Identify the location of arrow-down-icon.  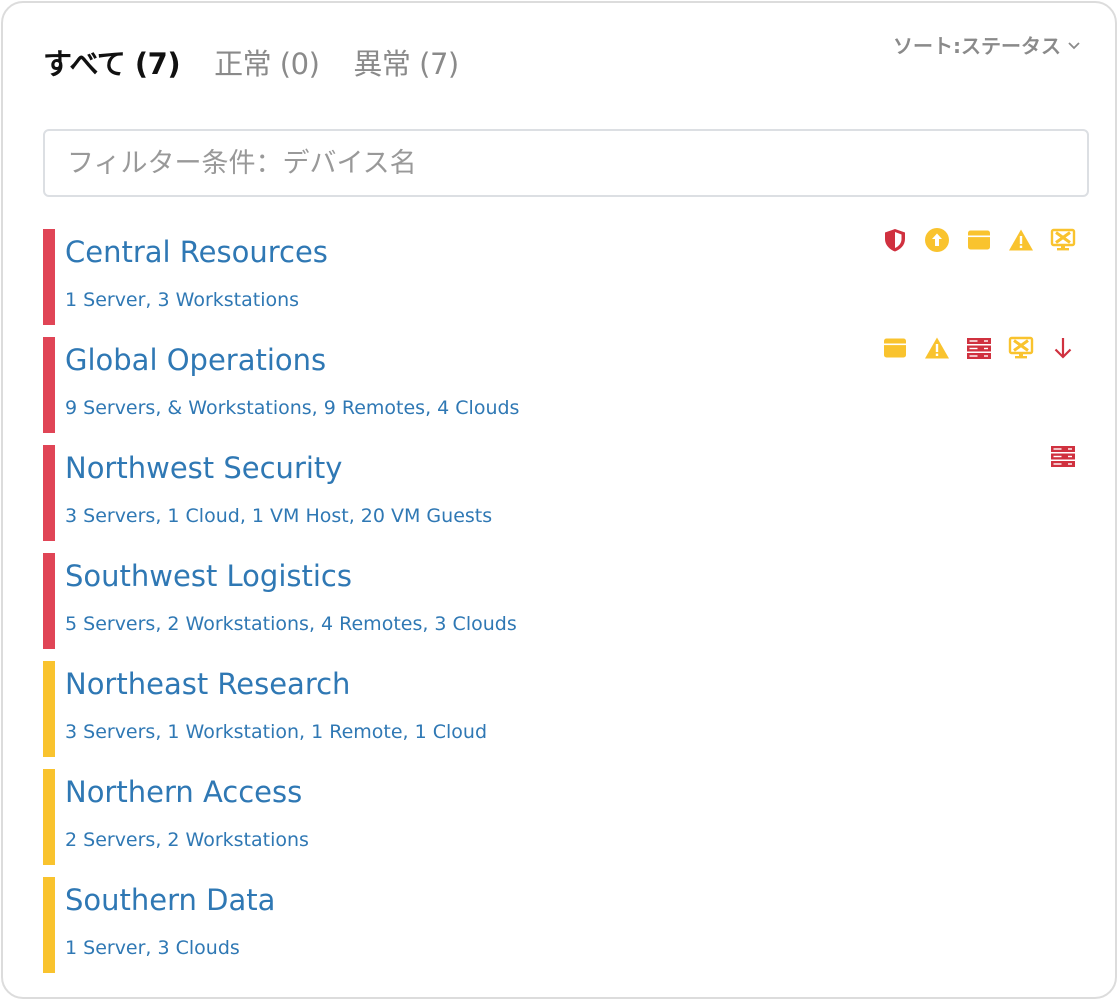
(1063, 348).